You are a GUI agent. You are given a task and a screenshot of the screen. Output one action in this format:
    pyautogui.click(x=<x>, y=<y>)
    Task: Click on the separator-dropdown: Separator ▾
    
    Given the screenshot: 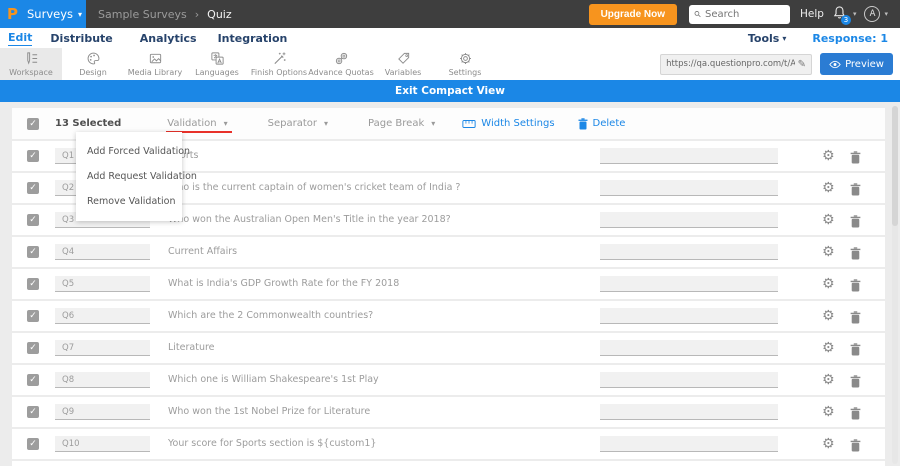 What is the action you would take?
    pyautogui.click(x=298, y=123)
    